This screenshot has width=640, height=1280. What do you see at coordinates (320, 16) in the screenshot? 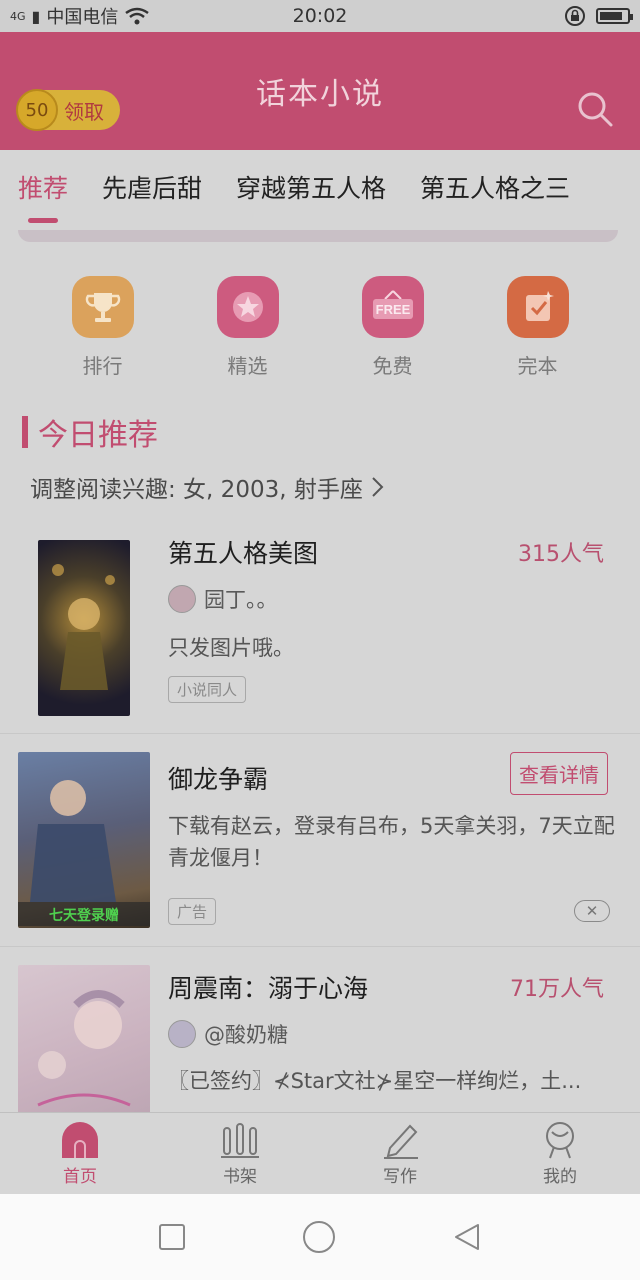
I see `status-bar: 4G ▮ 中国电信 20:02` at bounding box center [320, 16].